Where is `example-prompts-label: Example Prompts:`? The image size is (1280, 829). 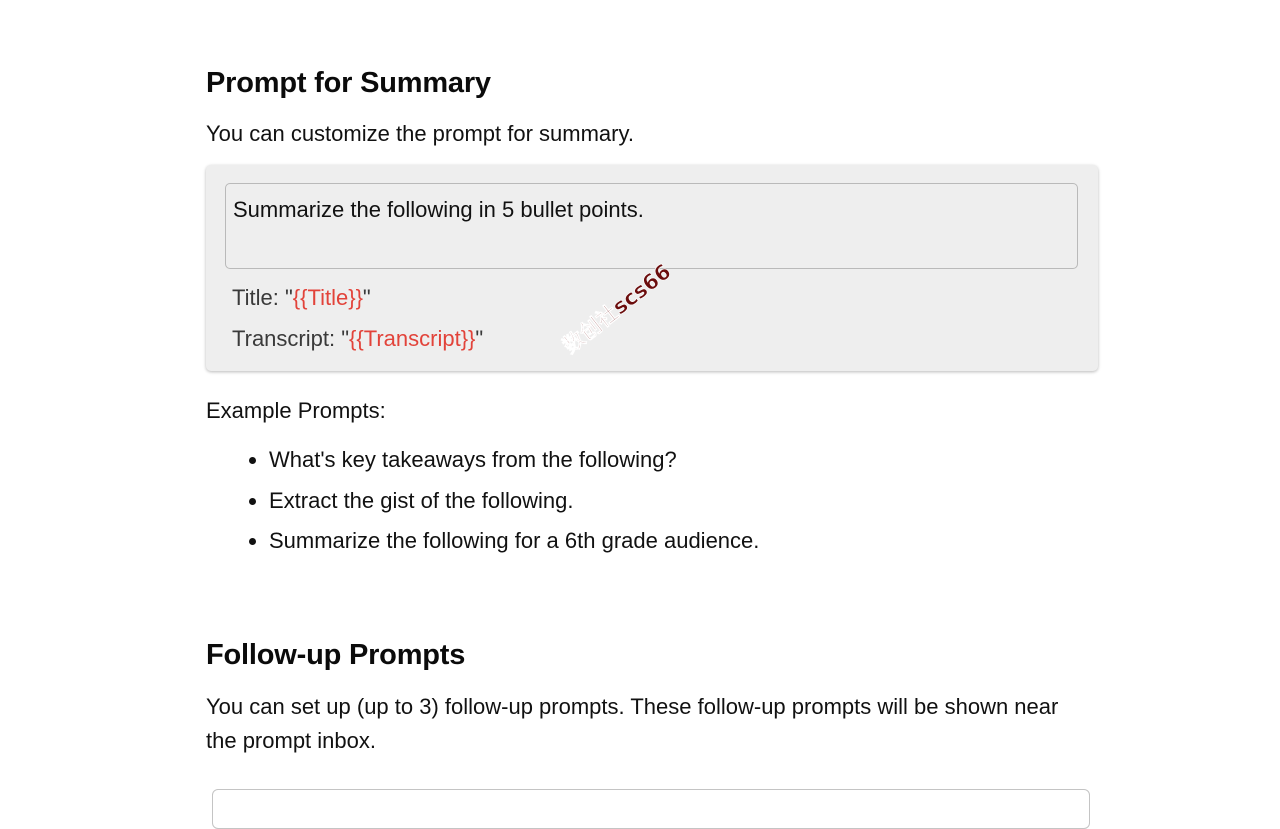 example-prompts-label: Example Prompts: is located at coordinates (296, 410).